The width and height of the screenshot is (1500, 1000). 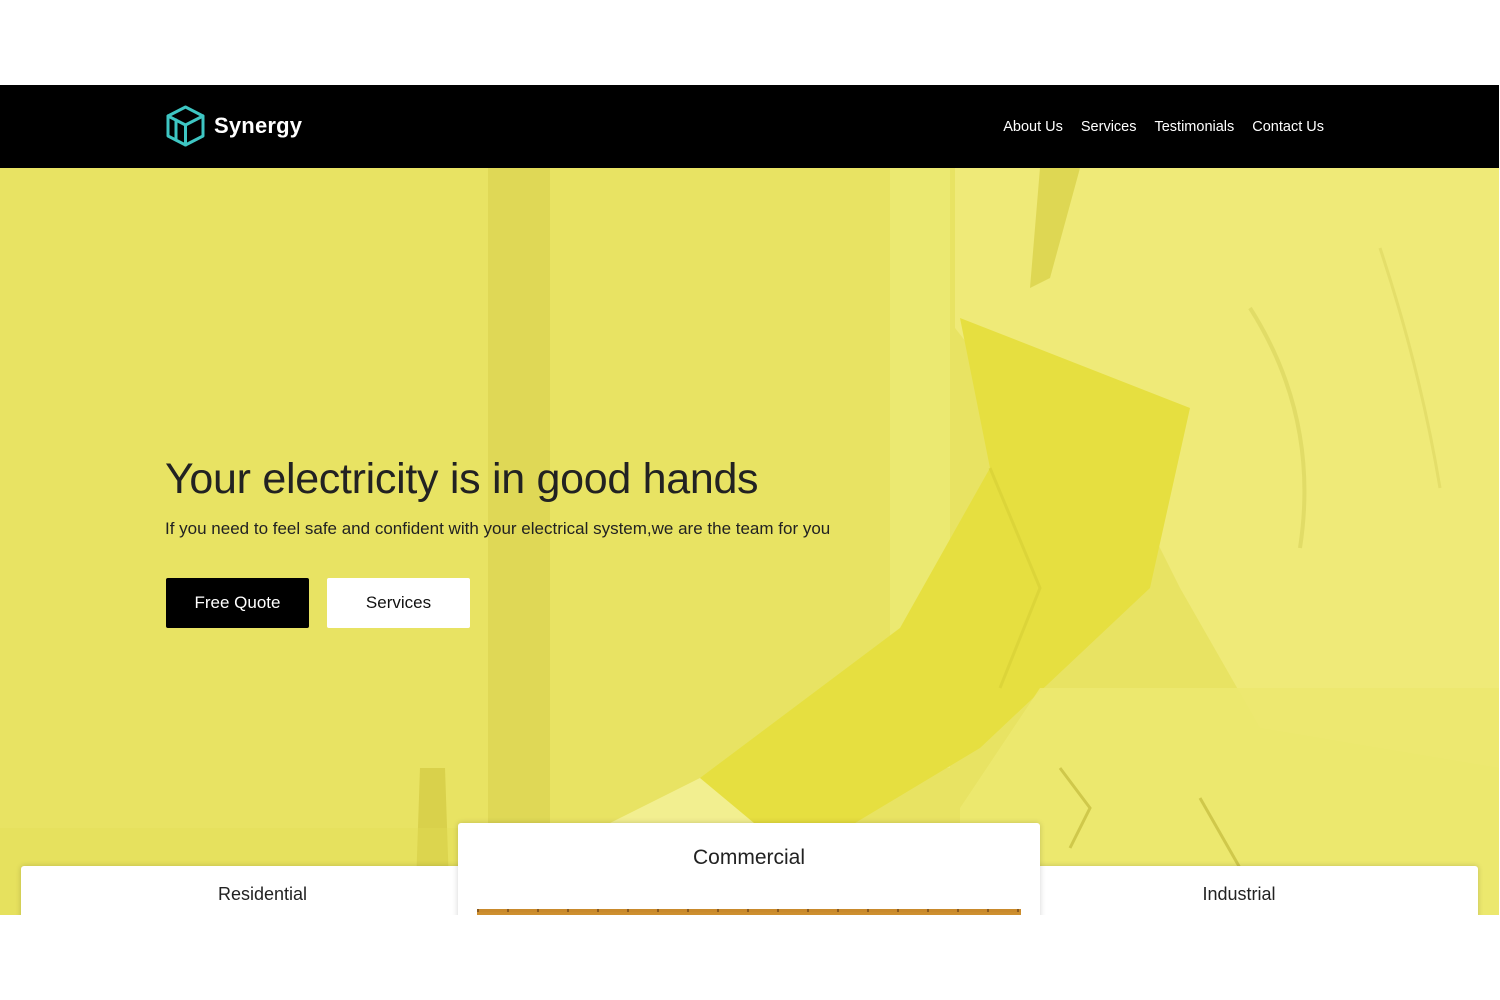 I want to click on brand-name: Synergy, so click(x=258, y=125).